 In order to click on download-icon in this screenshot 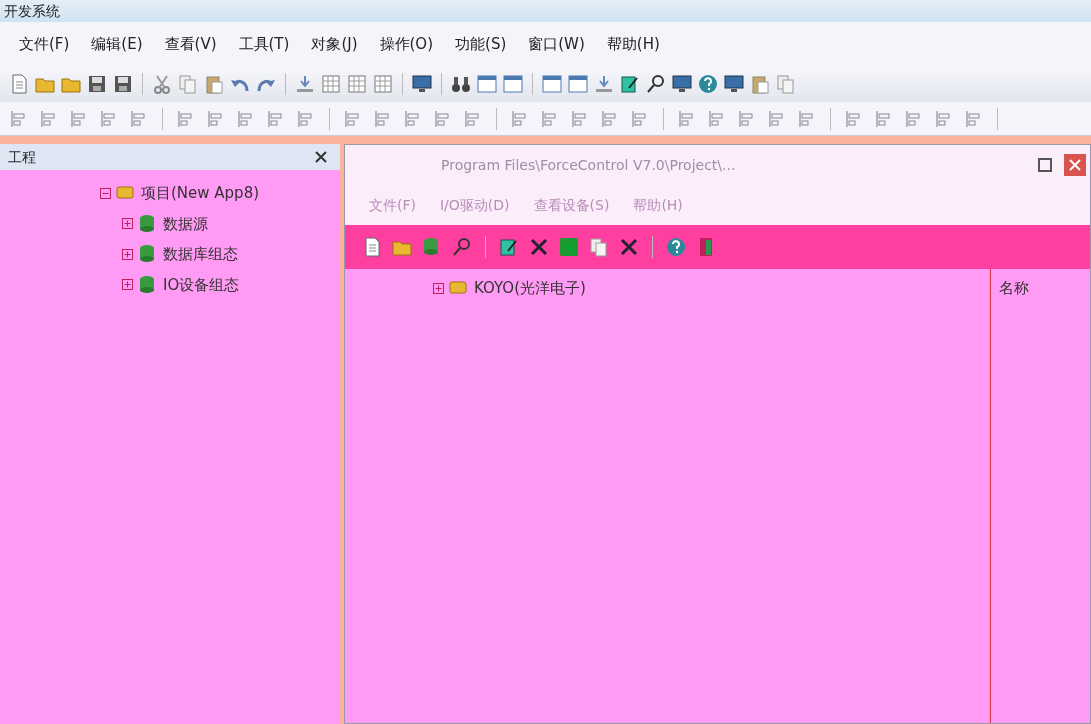, I will do `click(305, 84)`.